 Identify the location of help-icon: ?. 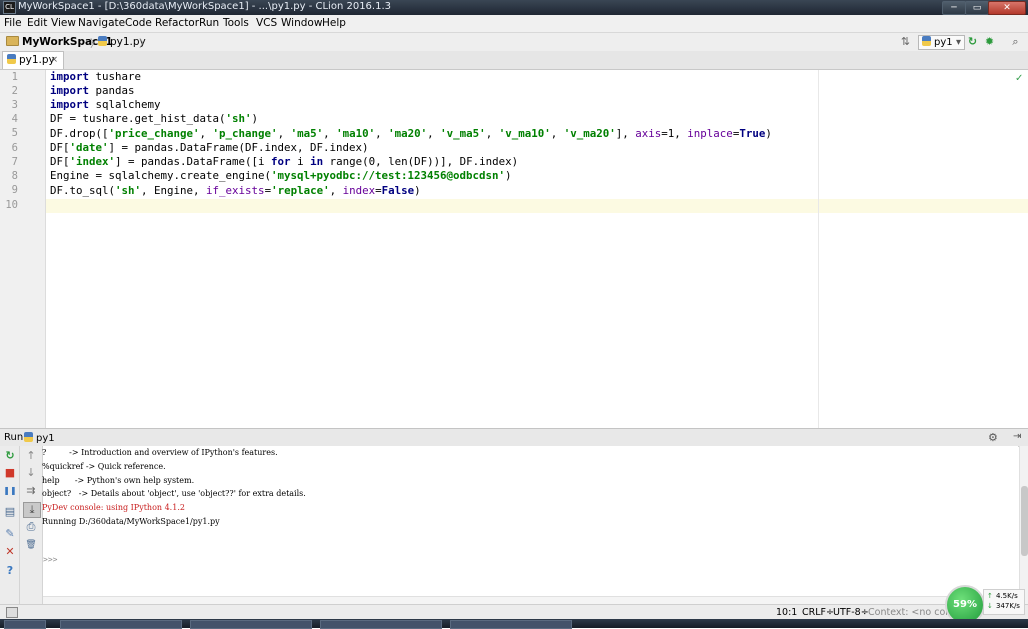
(10, 571).